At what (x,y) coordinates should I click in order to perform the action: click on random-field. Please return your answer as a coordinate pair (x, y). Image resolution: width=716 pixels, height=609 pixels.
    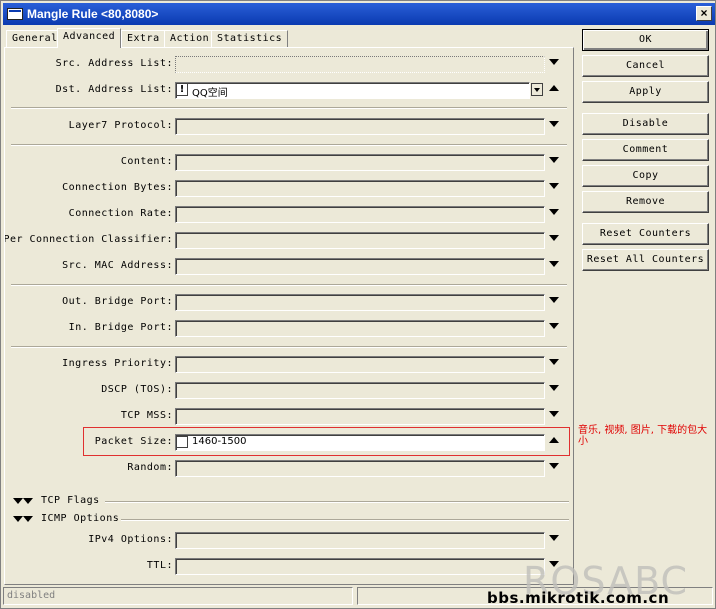
    Looking at the image, I should click on (360, 468).